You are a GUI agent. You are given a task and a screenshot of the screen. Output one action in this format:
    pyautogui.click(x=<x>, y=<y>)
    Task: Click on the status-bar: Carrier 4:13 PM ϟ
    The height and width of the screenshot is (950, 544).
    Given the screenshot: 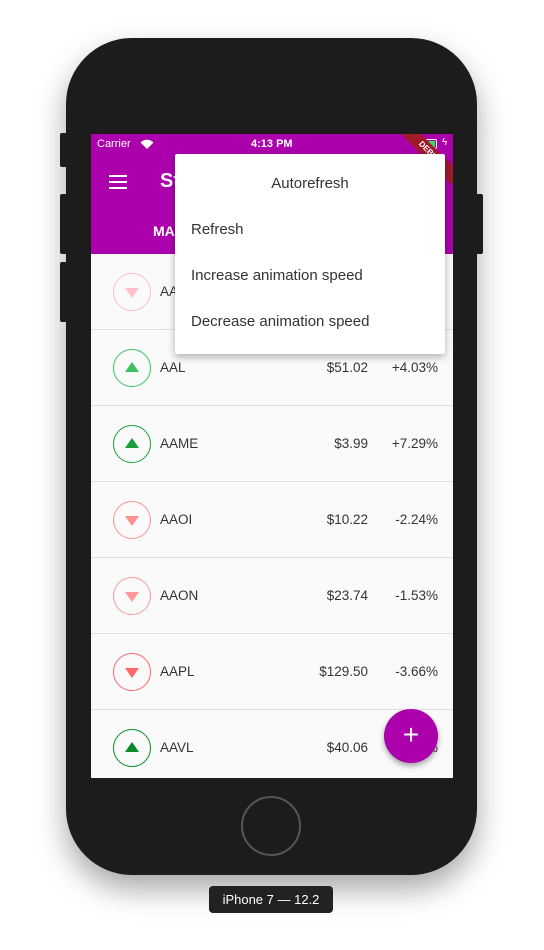 What is the action you would take?
    pyautogui.click(x=272, y=144)
    